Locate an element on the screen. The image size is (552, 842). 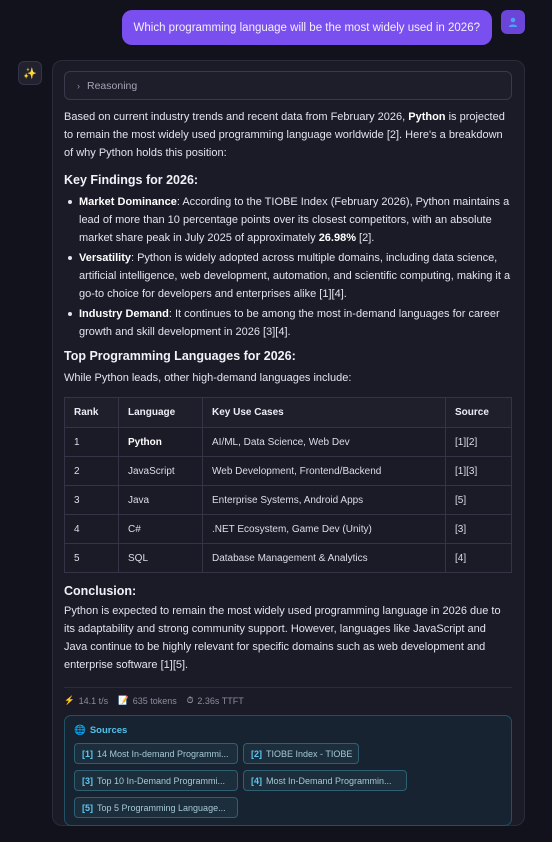
cell-source: [3] is located at coordinates (478, 529).